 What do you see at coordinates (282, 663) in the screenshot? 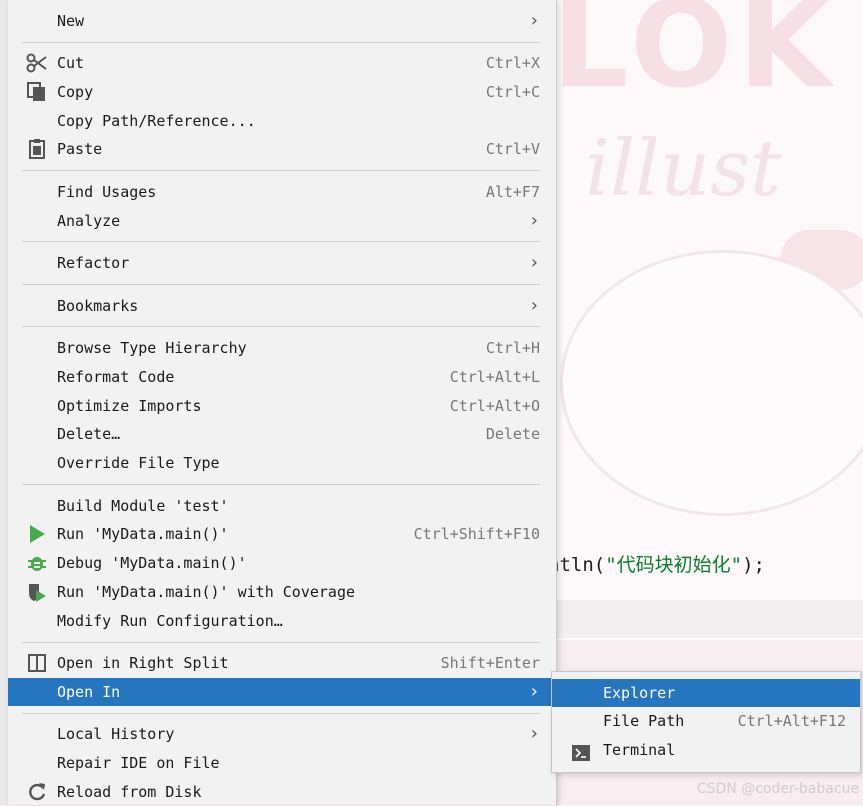
I see `menu-item-open-right-split: Open in Right Split Shift+Enter` at bounding box center [282, 663].